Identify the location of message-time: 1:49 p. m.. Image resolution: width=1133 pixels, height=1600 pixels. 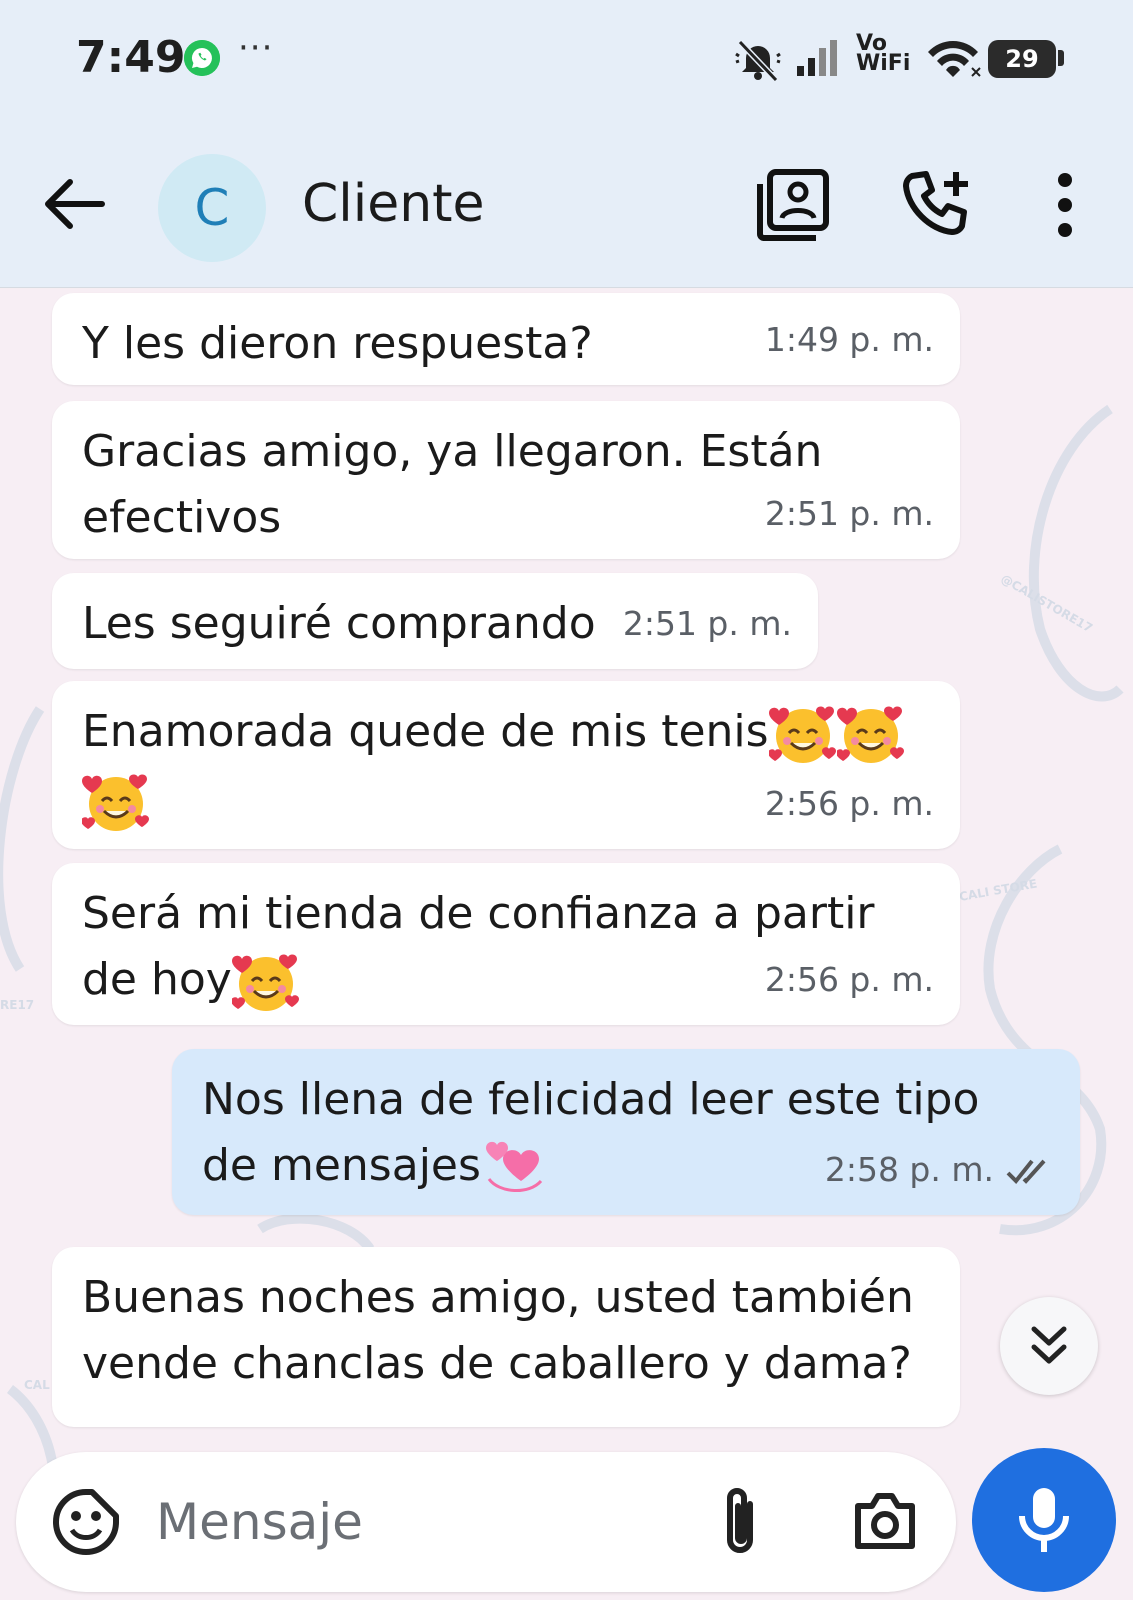
(849, 339).